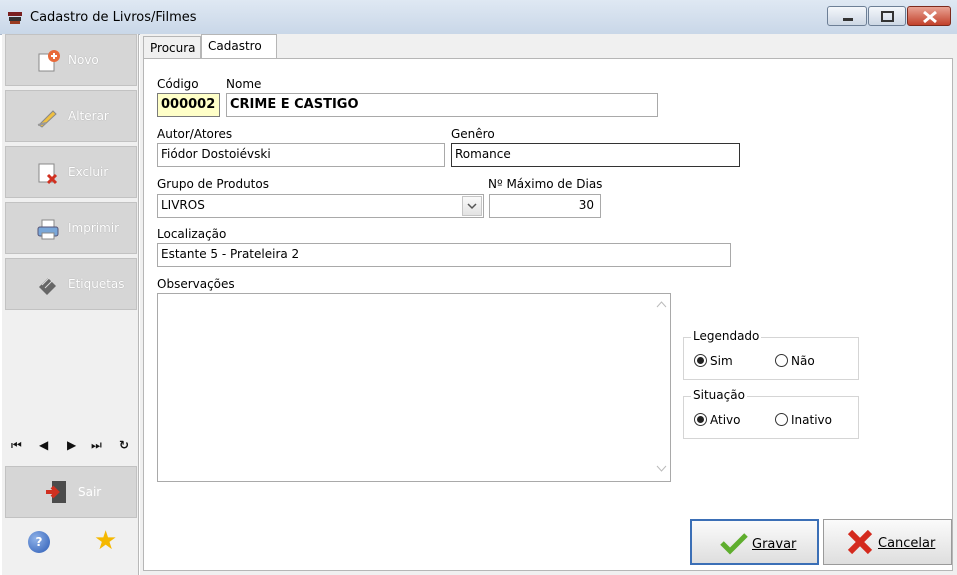 The height and width of the screenshot is (575, 957). I want to click on legendado-sim-radio: Sim, so click(713, 361).